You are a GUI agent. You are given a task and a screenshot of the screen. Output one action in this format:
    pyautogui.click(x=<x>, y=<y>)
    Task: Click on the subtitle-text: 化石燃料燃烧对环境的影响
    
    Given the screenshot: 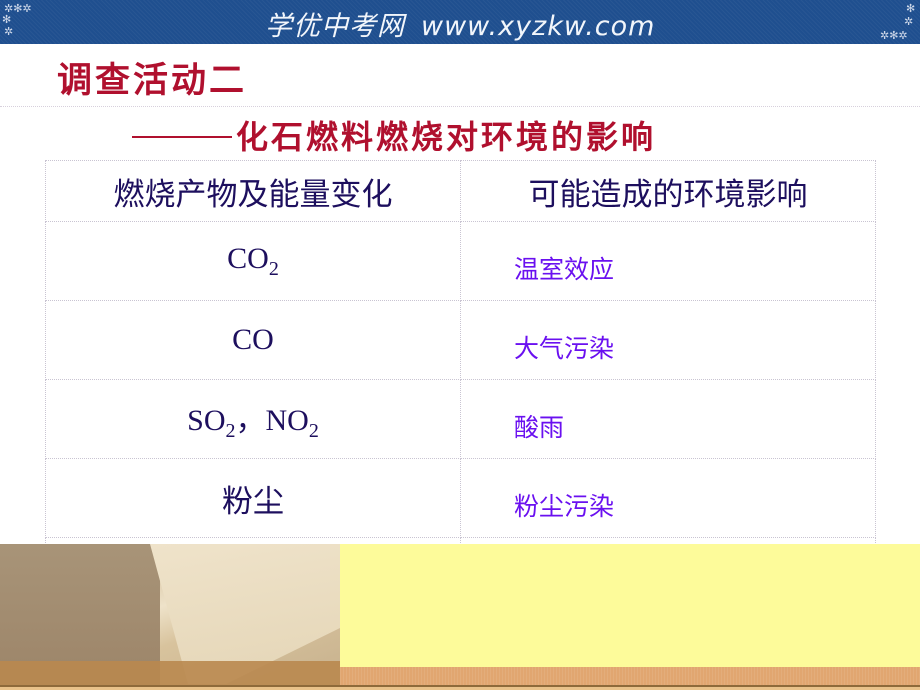 What is the action you would take?
    pyautogui.click(x=446, y=137)
    